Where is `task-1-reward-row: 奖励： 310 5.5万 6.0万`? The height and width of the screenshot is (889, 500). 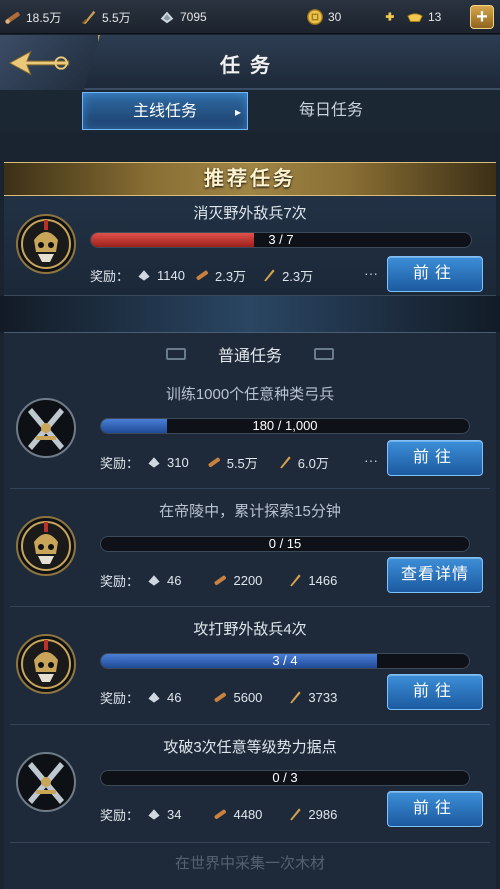 task-1-reward-row: 奖励： 310 5.5万 6.0万 is located at coordinates (214, 462).